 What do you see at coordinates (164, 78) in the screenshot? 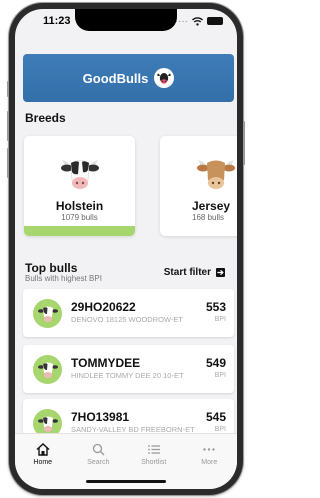
I see `bull-logo-icon` at bounding box center [164, 78].